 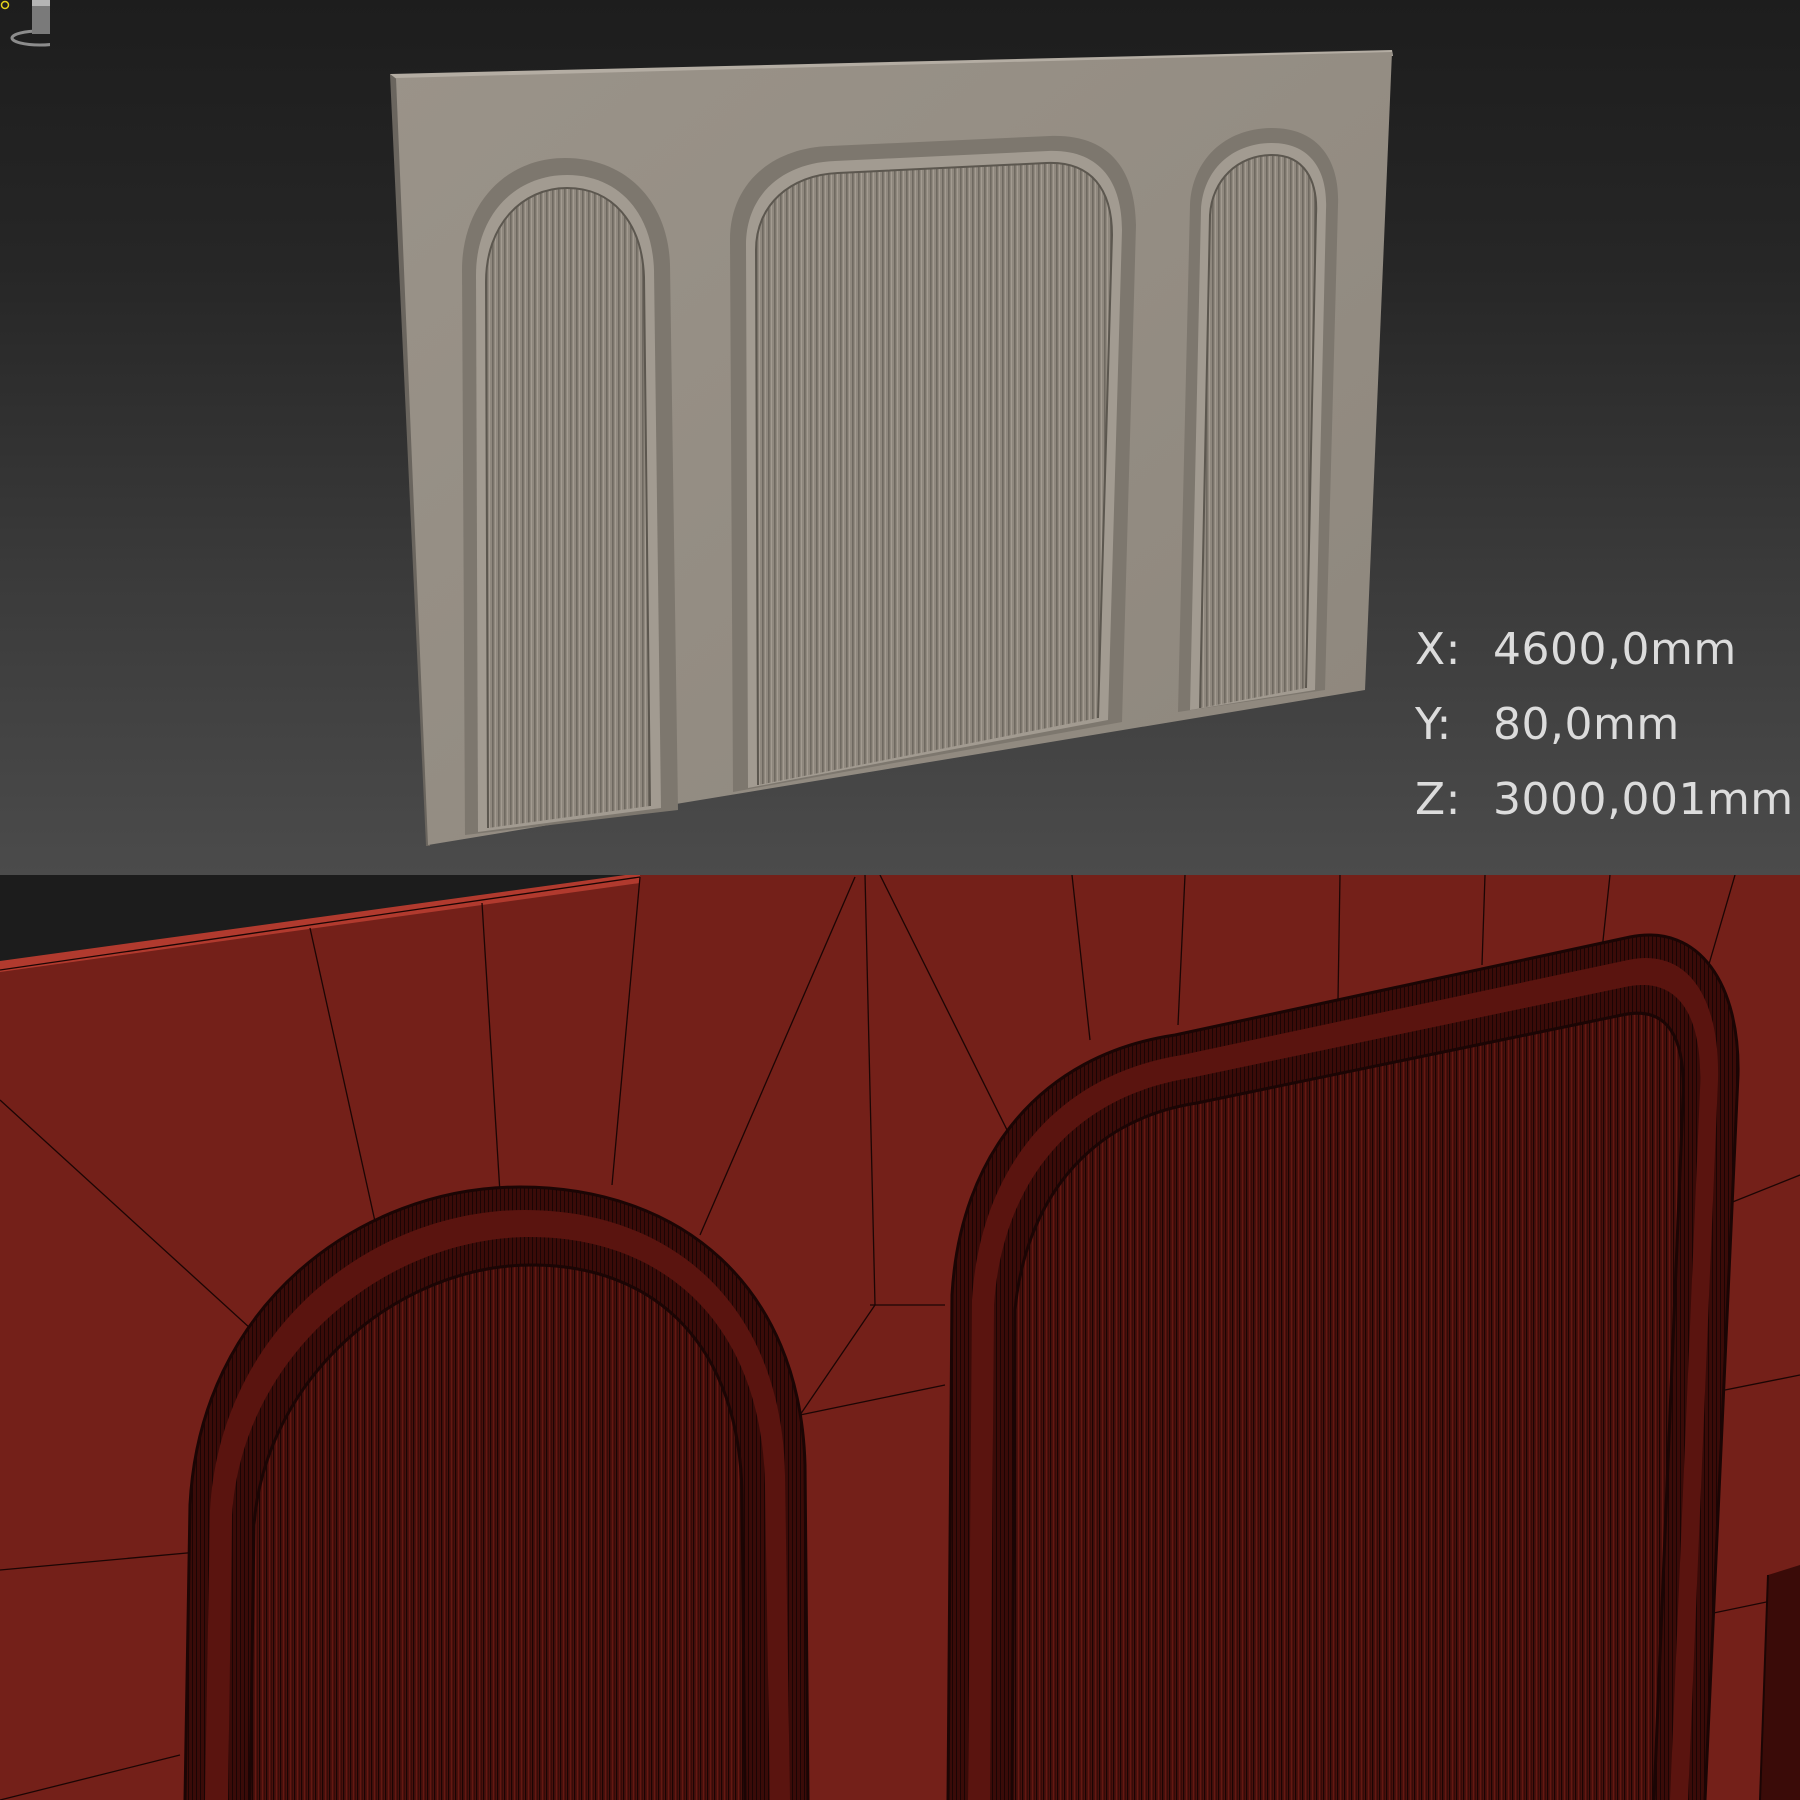 I want to click on arch-niche-center, so click(x=933, y=463).